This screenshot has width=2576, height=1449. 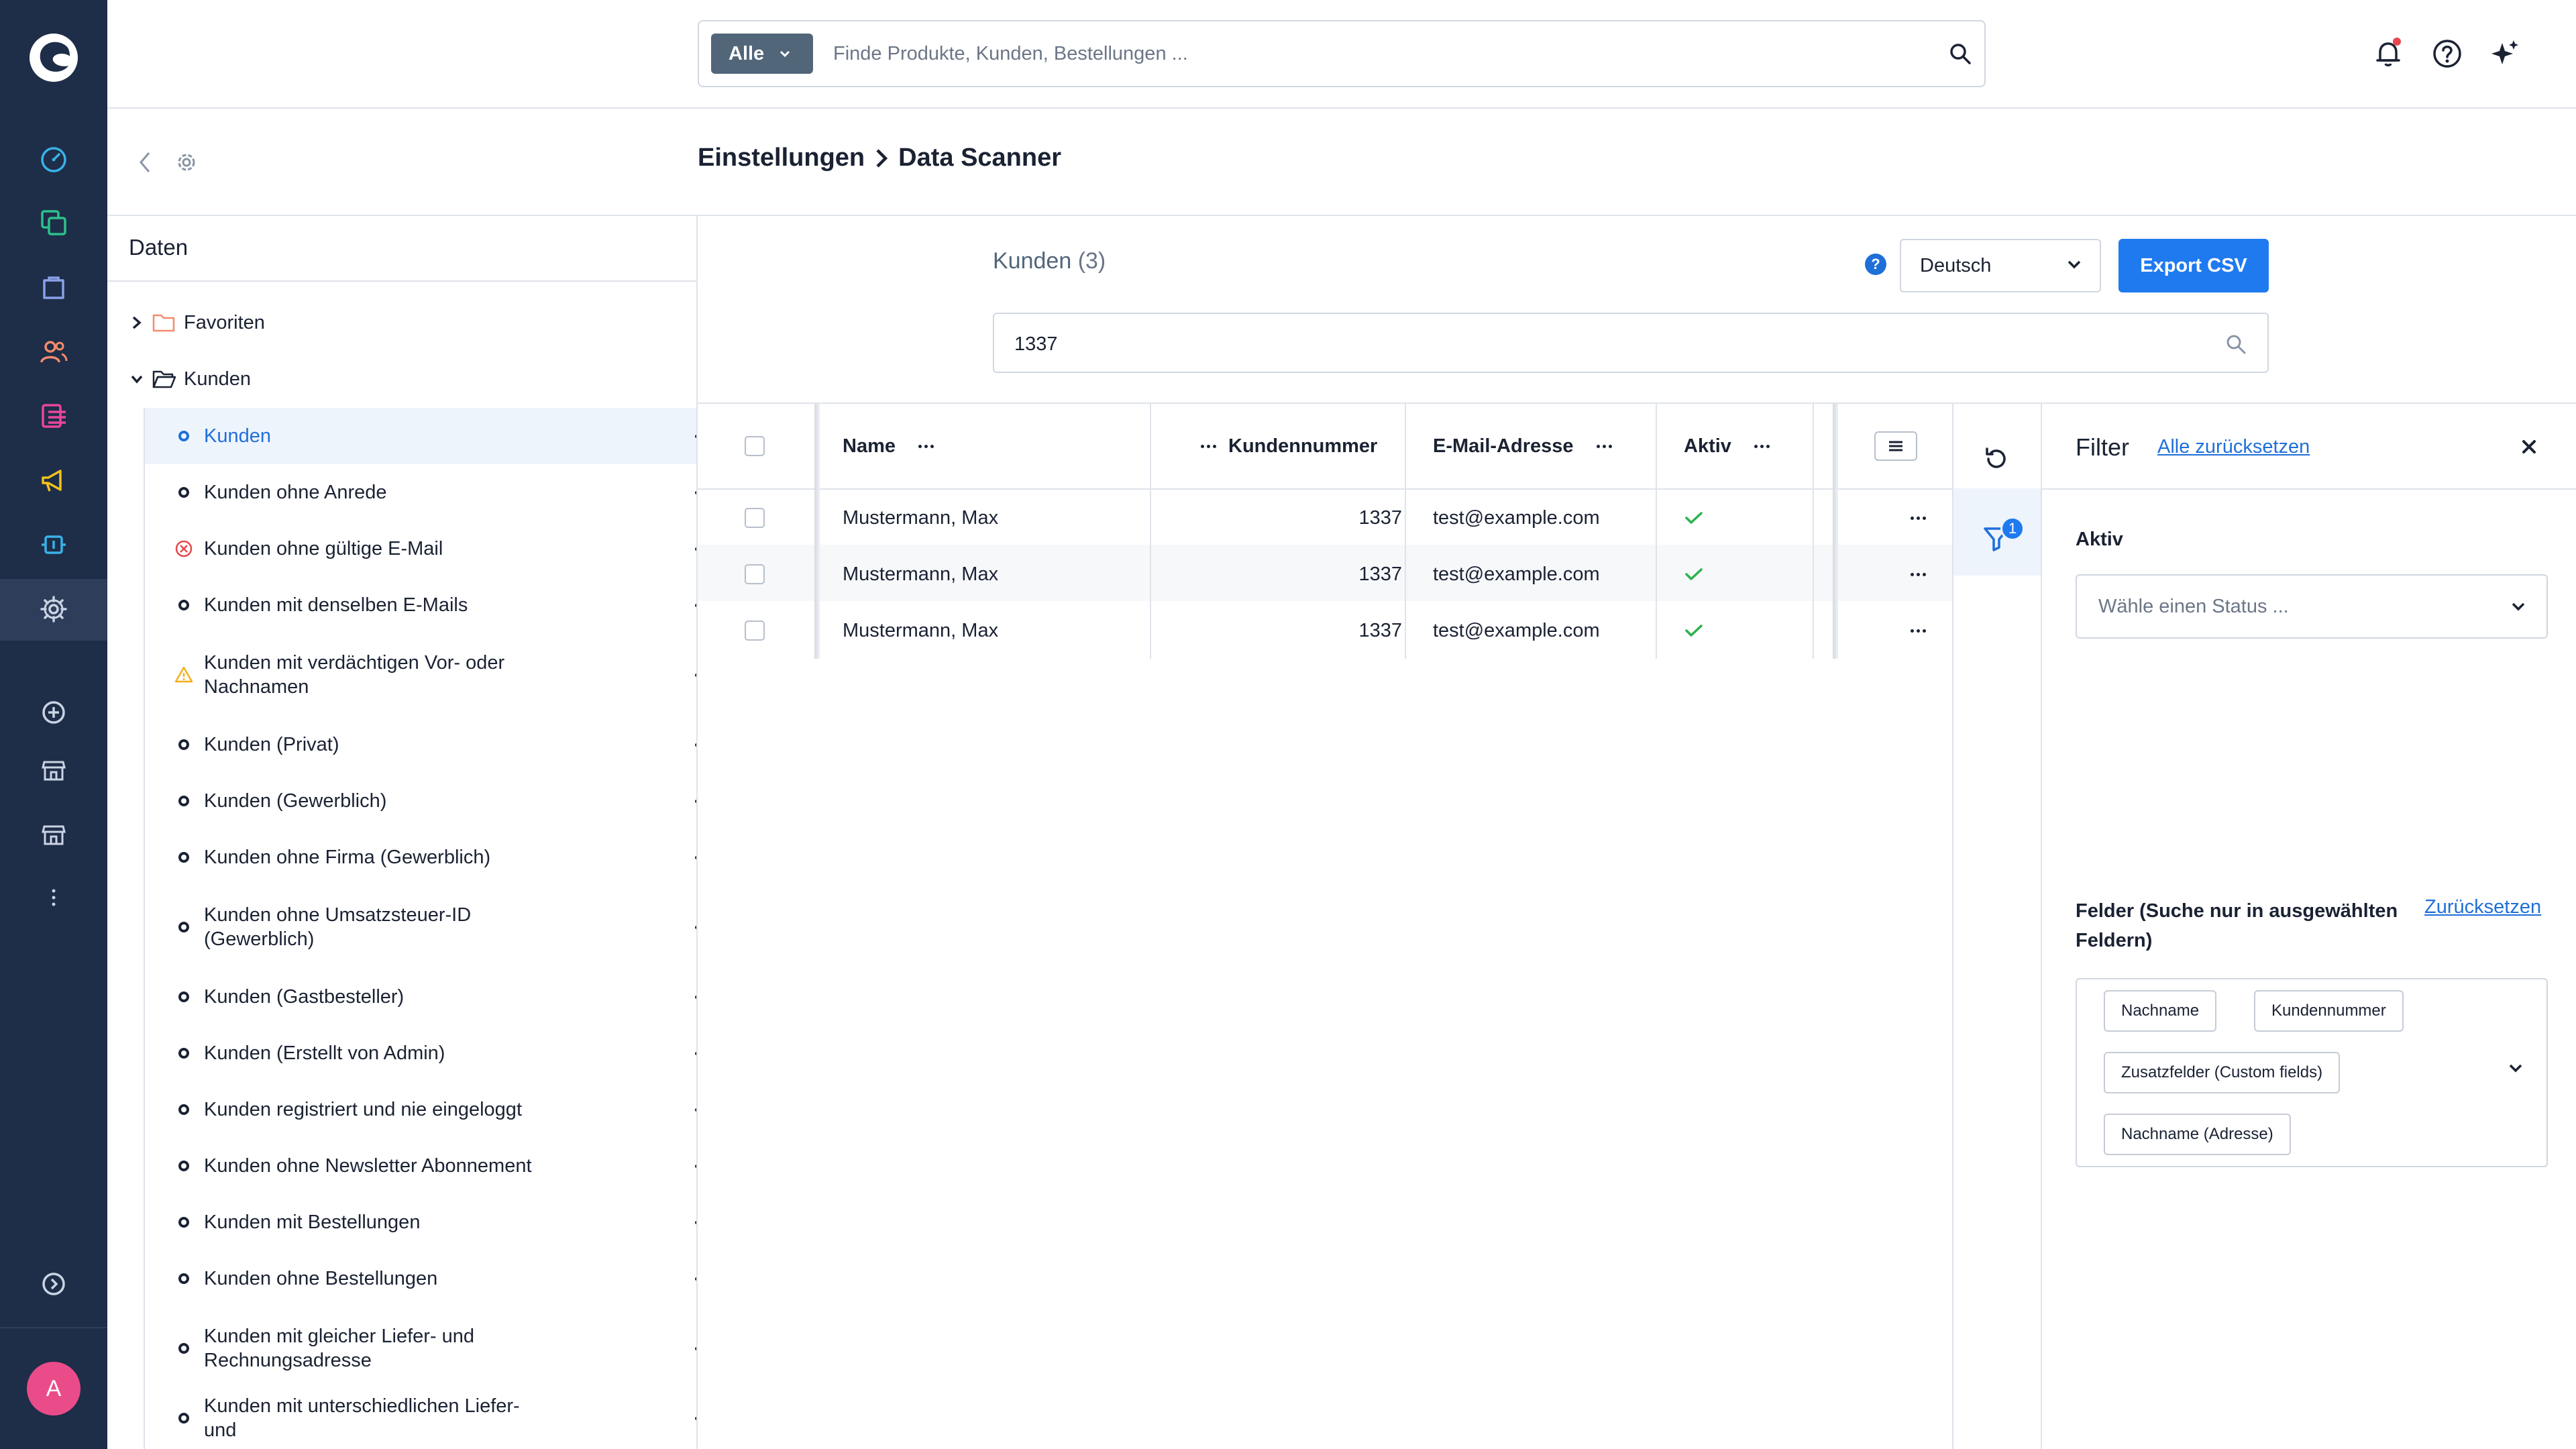 What do you see at coordinates (2193, 265) in the screenshot?
I see `export-csv-button: Export CSV` at bounding box center [2193, 265].